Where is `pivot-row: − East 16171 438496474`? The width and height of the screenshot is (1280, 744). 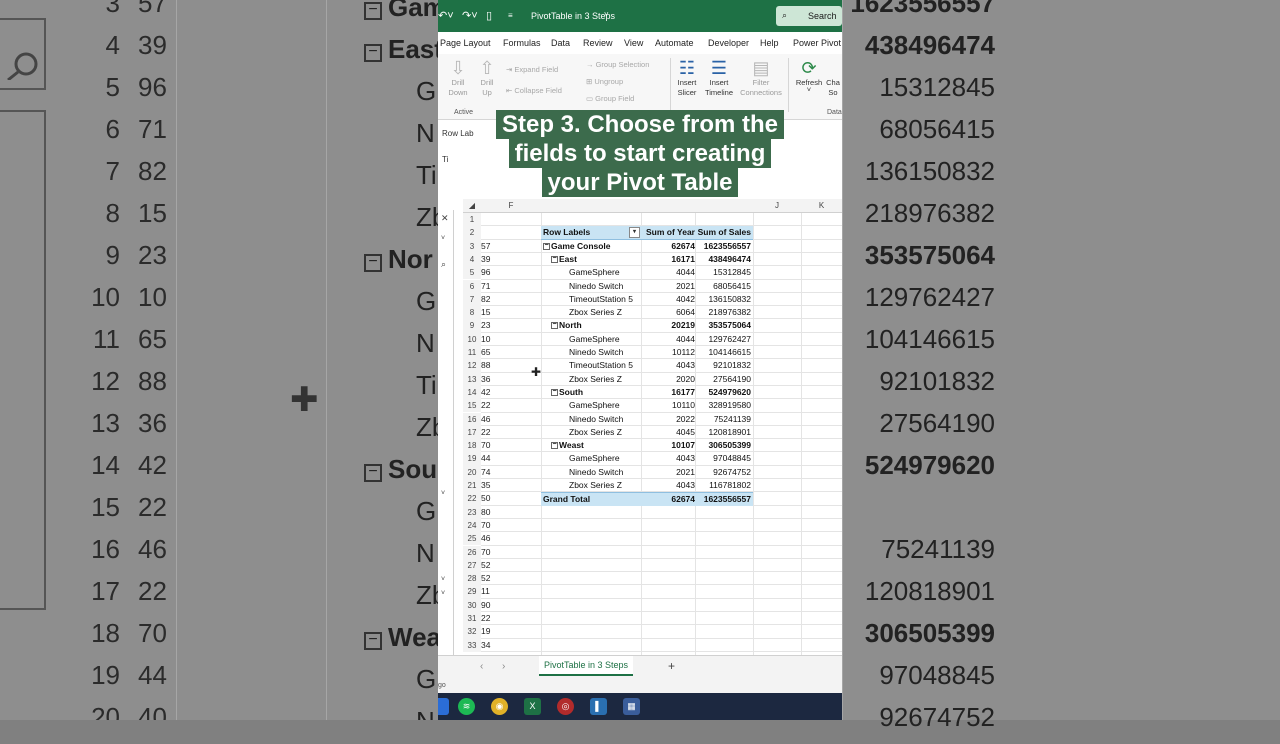
pivot-row: − East 16171 438496474 is located at coordinates (647, 259).